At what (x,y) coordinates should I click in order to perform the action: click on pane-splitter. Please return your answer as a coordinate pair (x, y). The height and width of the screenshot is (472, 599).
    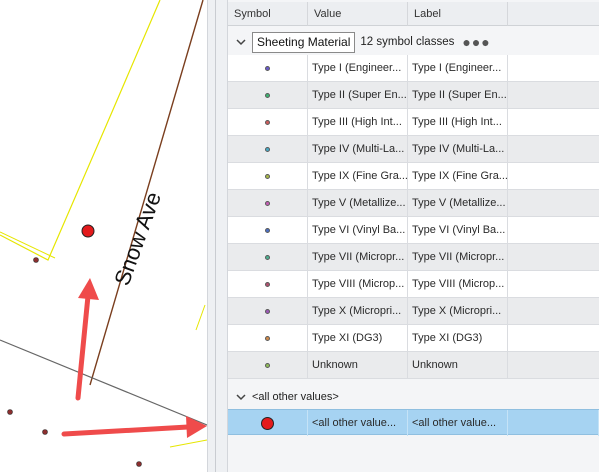
    Looking at the image, I should click on (217, 236).